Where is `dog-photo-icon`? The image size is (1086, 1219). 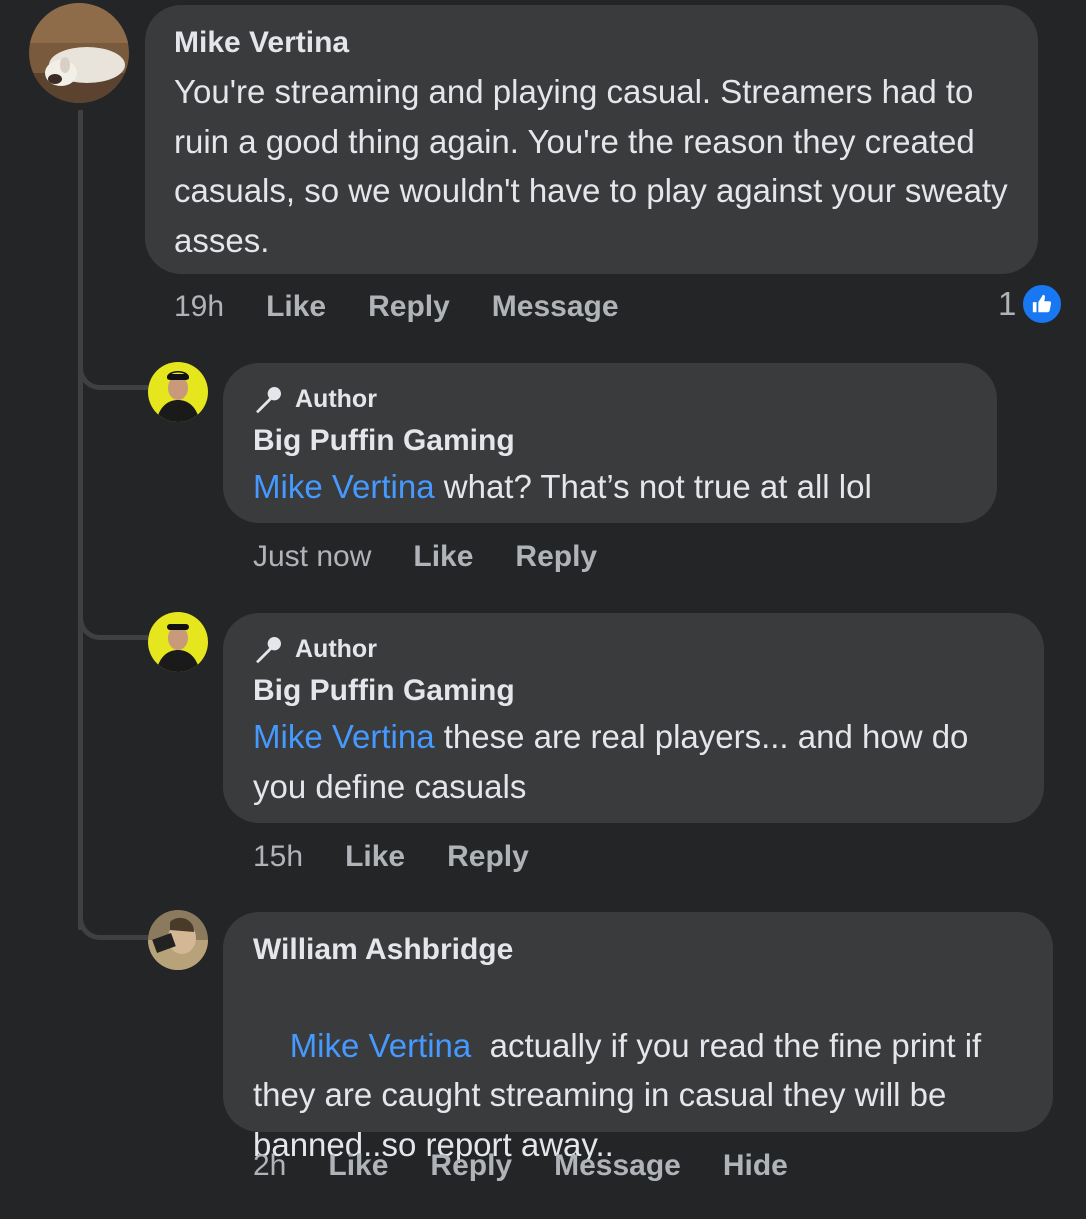 dog-photo-icon is located at coordinates (79, 53).